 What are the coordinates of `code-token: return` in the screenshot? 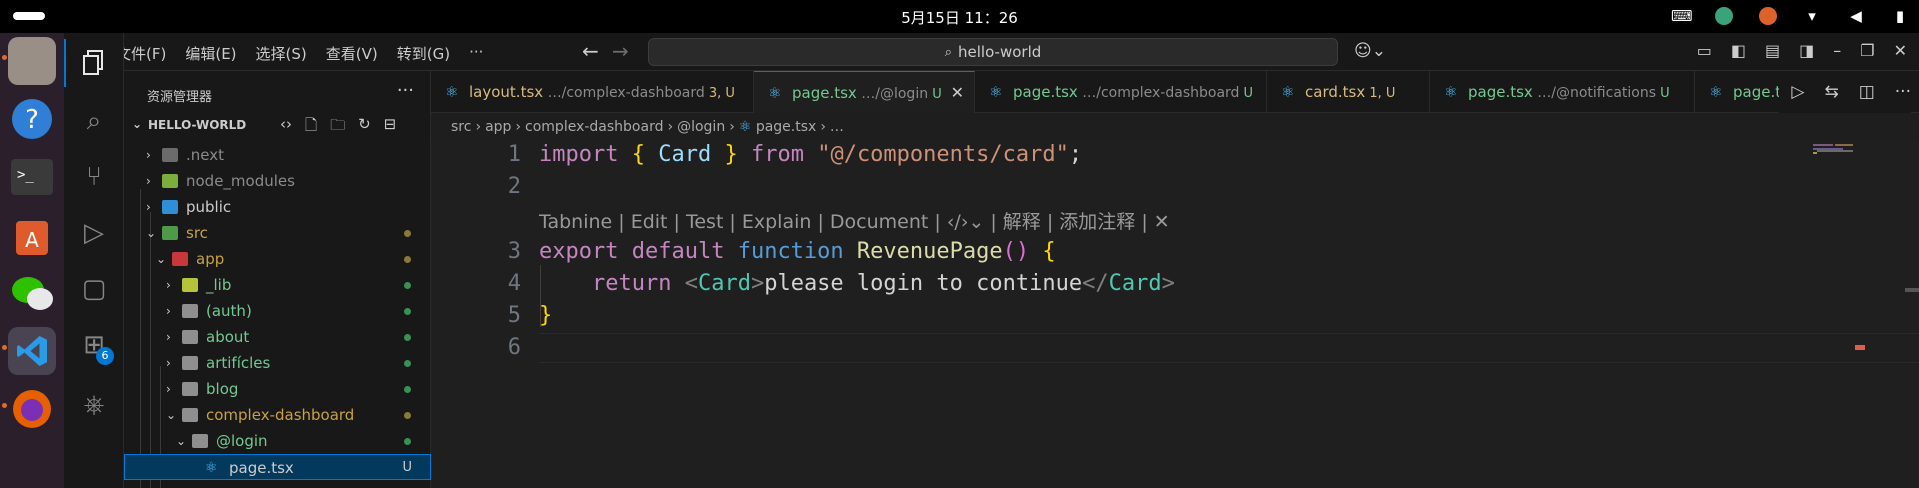 It's located at (631, 283).